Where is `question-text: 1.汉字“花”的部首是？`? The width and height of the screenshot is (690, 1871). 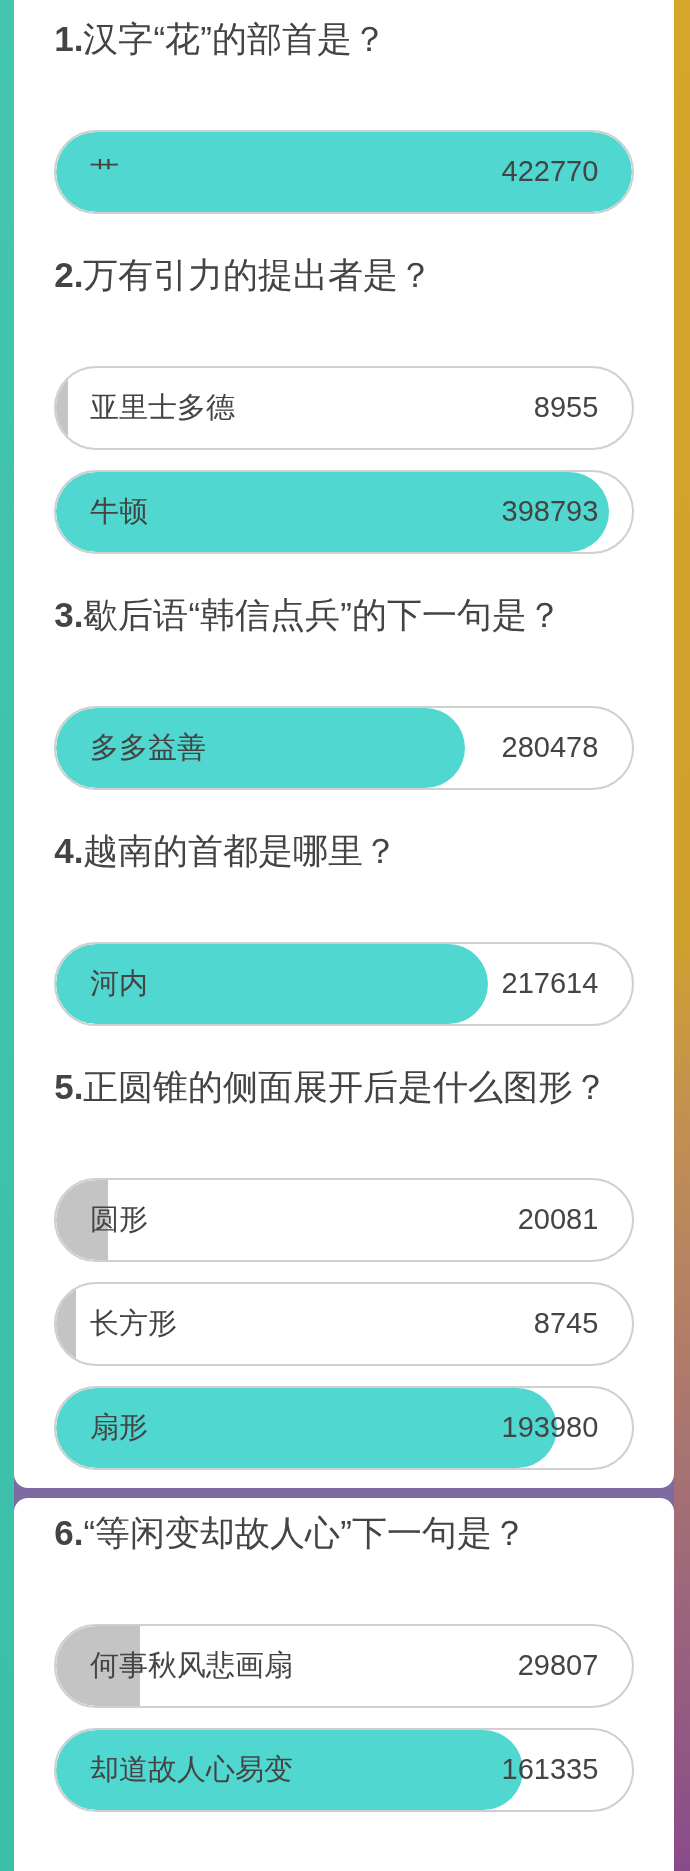
question-text: 1.汉字“花”的部首是？ is located at coordinates (221, 39).